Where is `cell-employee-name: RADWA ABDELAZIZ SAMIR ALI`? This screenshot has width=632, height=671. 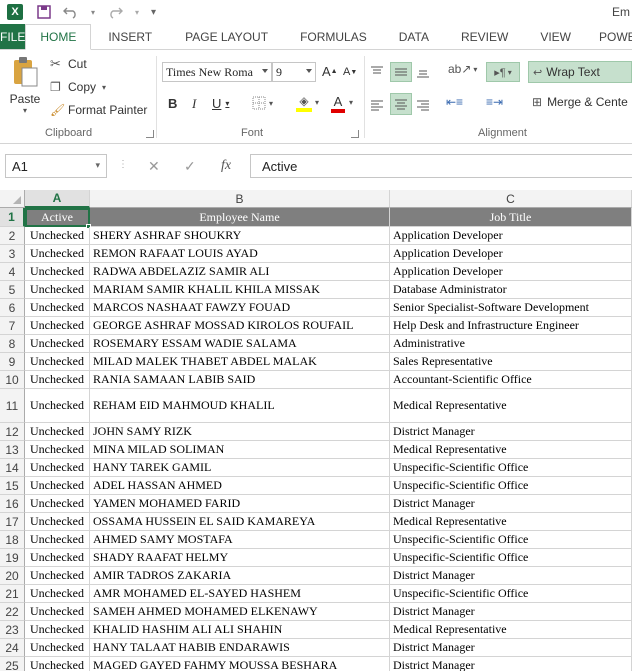 cell-employee-name: RADWA ABDELAZIZ SAMIR ALI is located at coordinates (240, 272).